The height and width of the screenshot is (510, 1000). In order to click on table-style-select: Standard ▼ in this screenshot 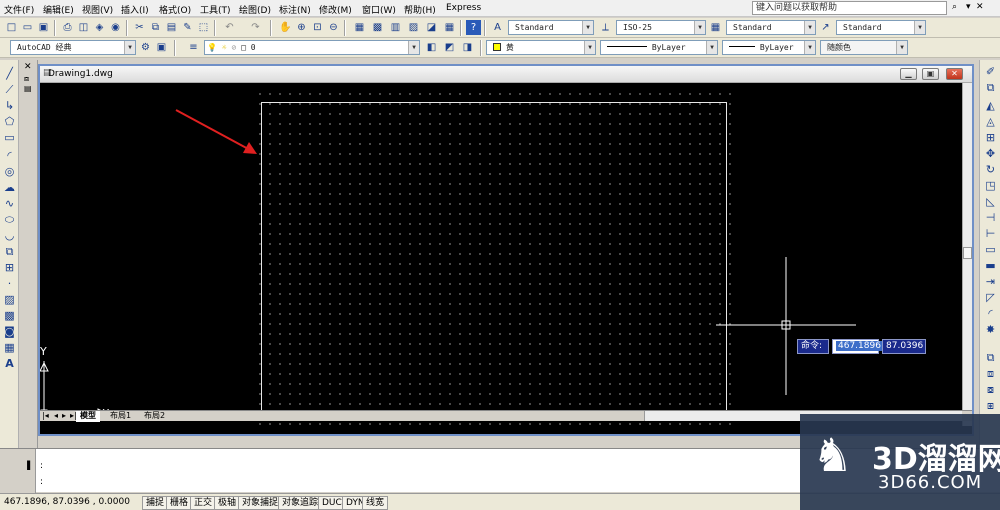, I will do `click(771, 27)`.